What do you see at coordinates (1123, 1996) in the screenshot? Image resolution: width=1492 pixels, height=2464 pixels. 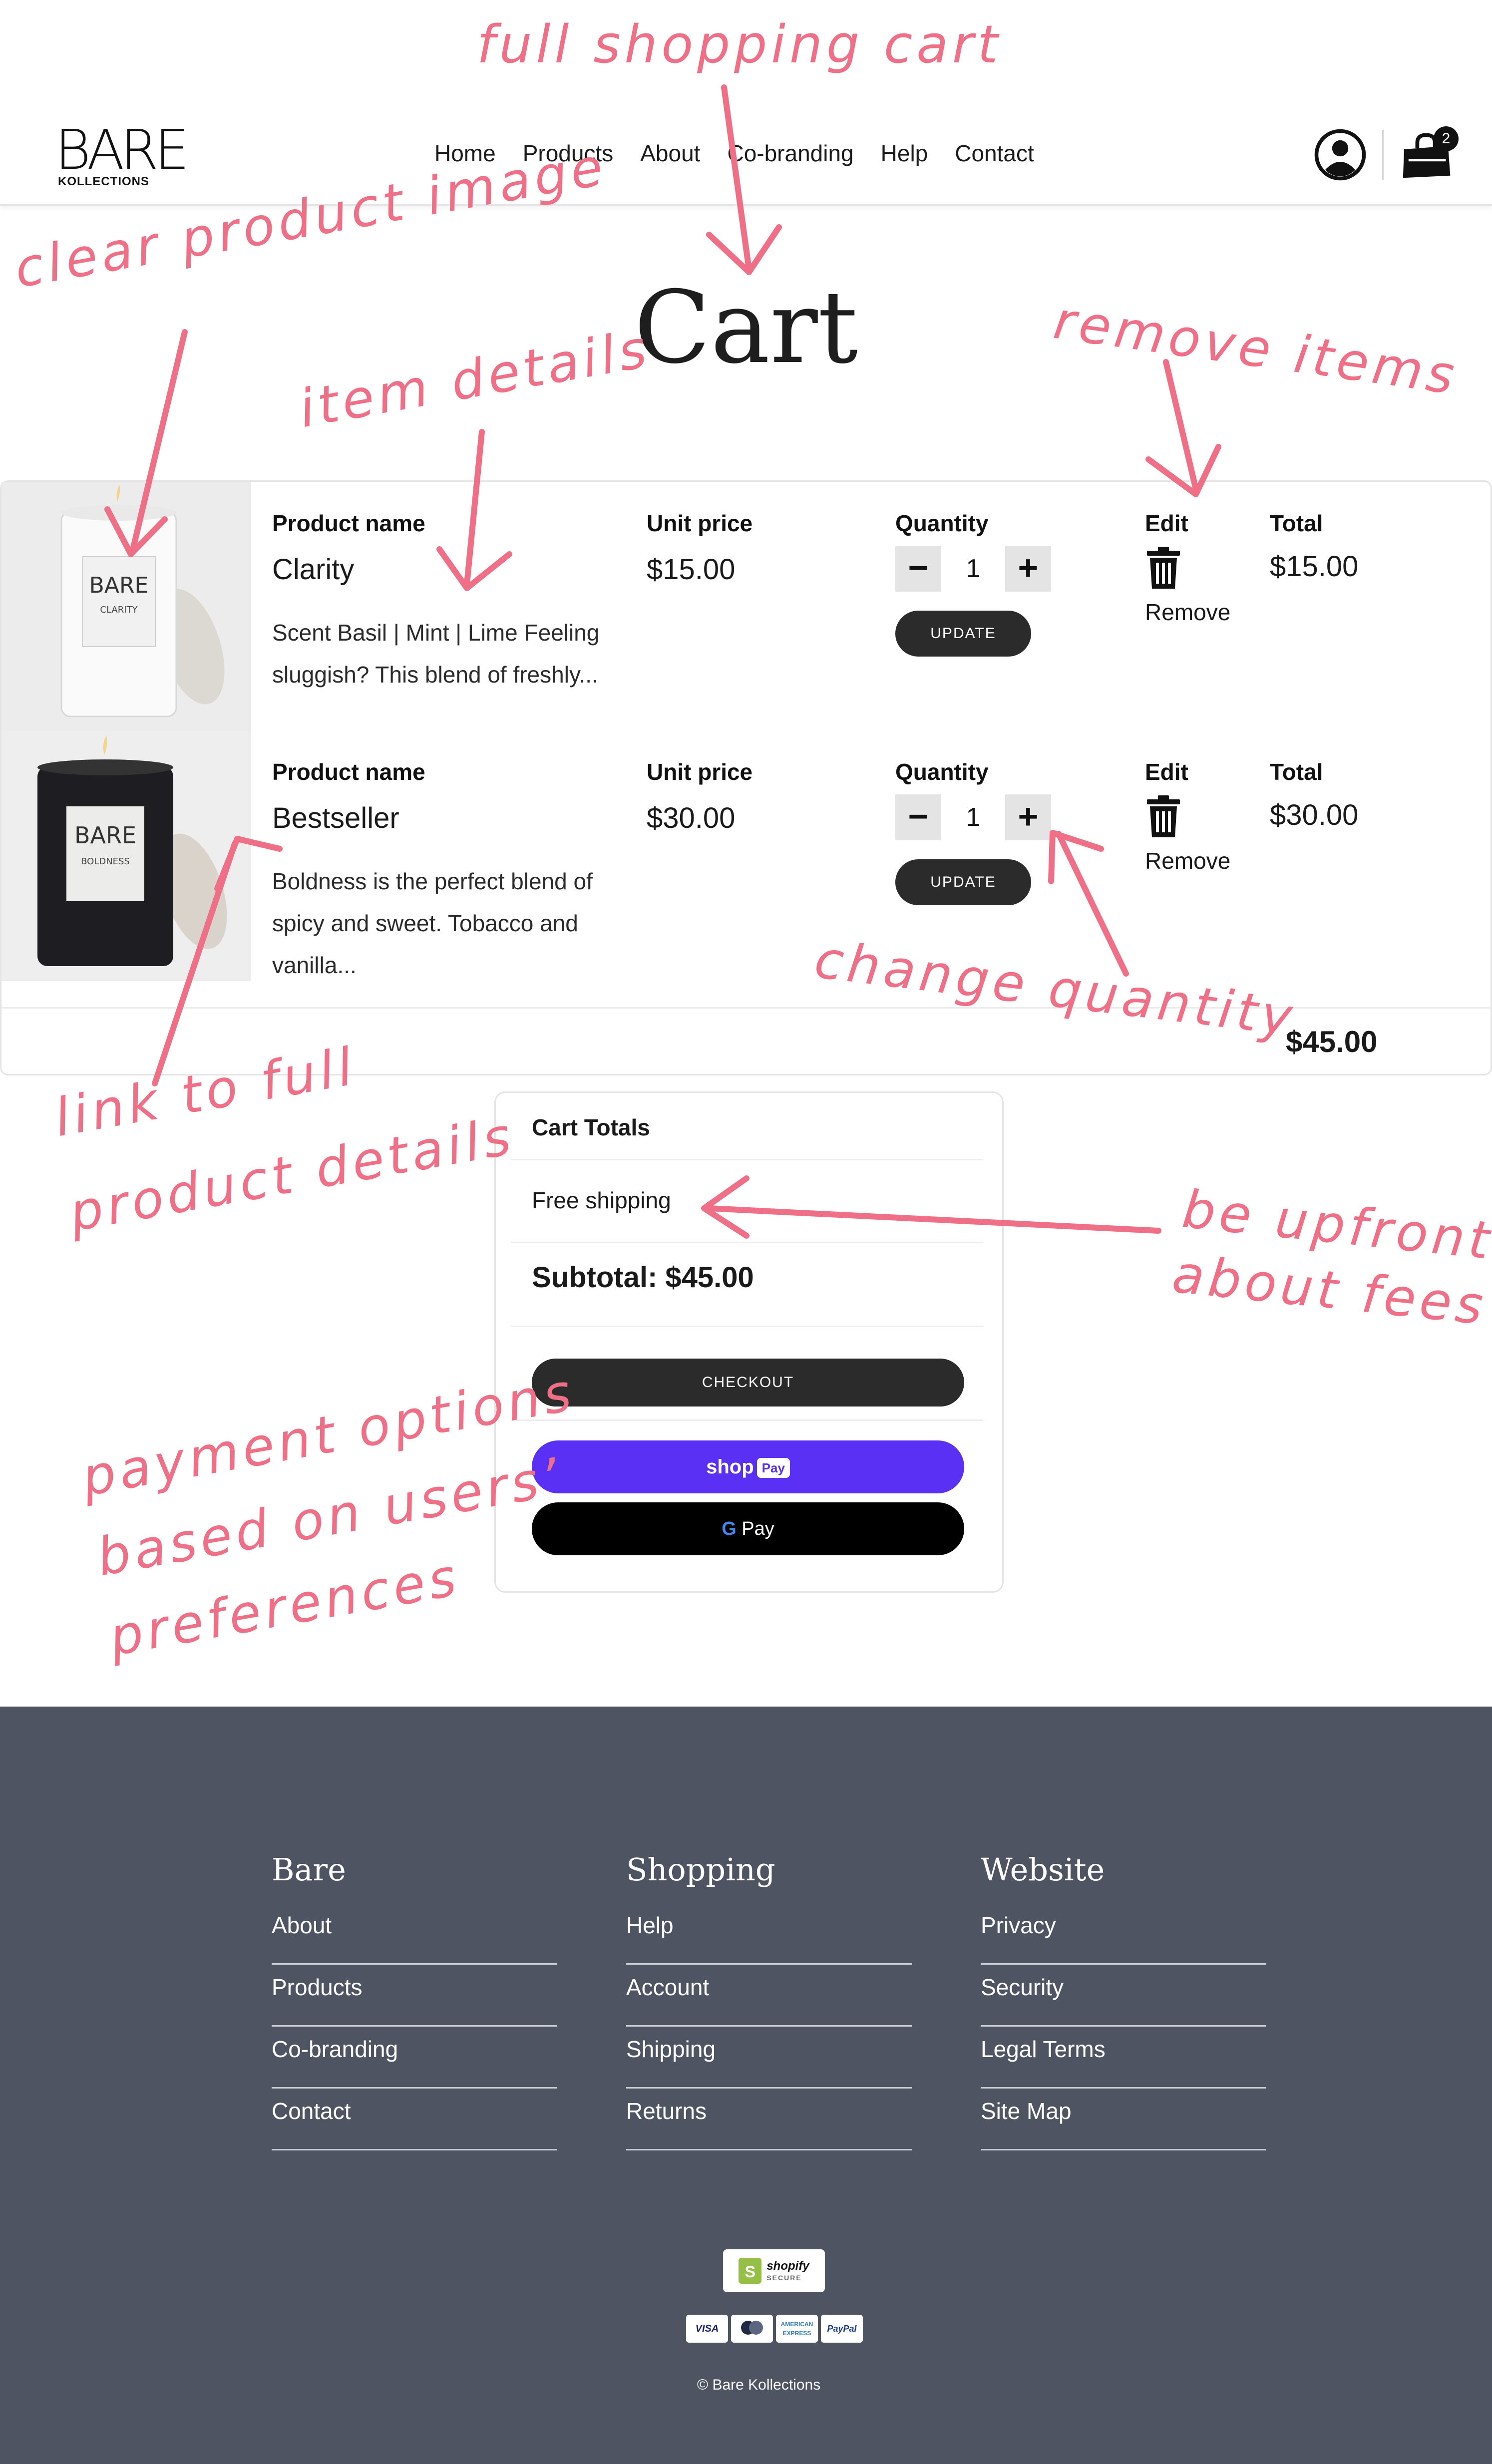 I see `footer-link-security: Security` at bounding box center [1123, 1996].